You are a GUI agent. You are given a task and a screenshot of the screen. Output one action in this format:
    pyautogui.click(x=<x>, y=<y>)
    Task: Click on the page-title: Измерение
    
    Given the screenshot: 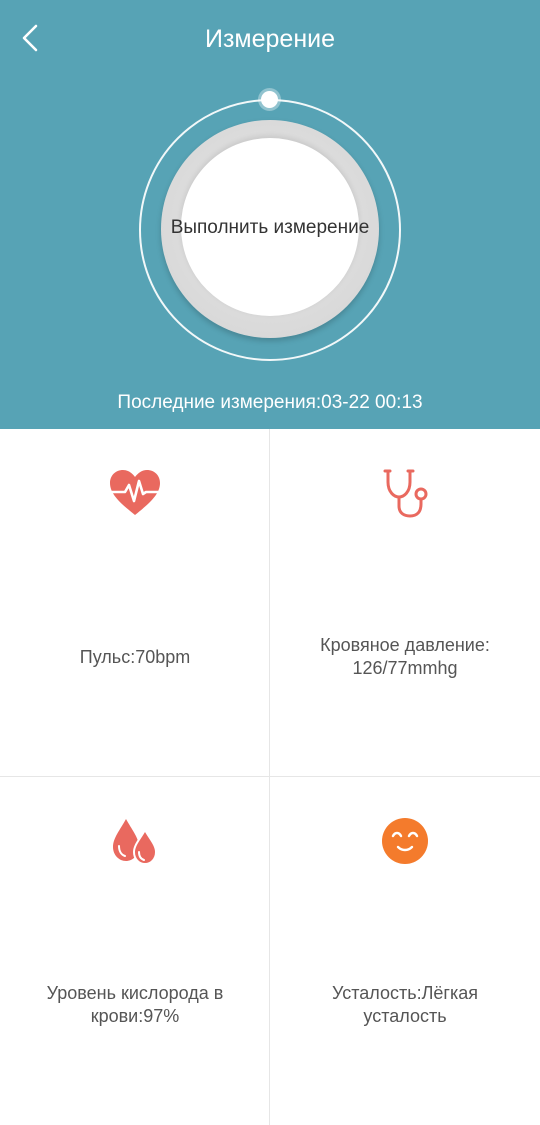 What is the action you would take?
    pyautogui.click(x=269, y=39)
    